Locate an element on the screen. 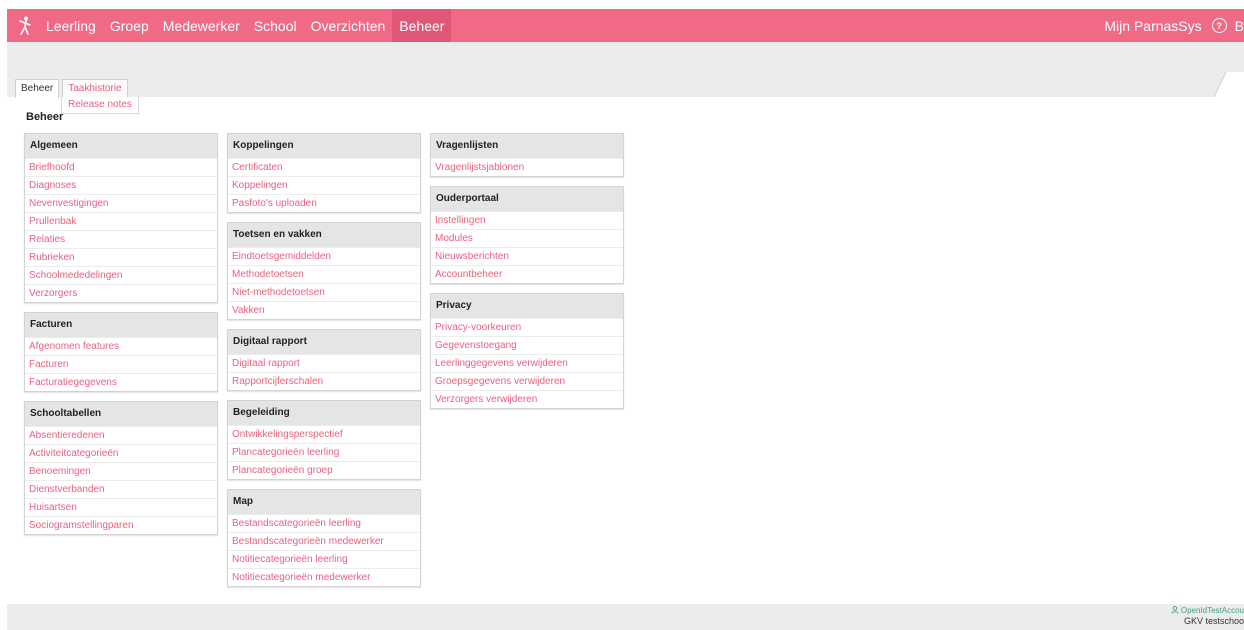 The width and height of the screenshot is (1244, 630). link-dienstverbanden: Dienstverbanden is located at coordinates (121, 489).